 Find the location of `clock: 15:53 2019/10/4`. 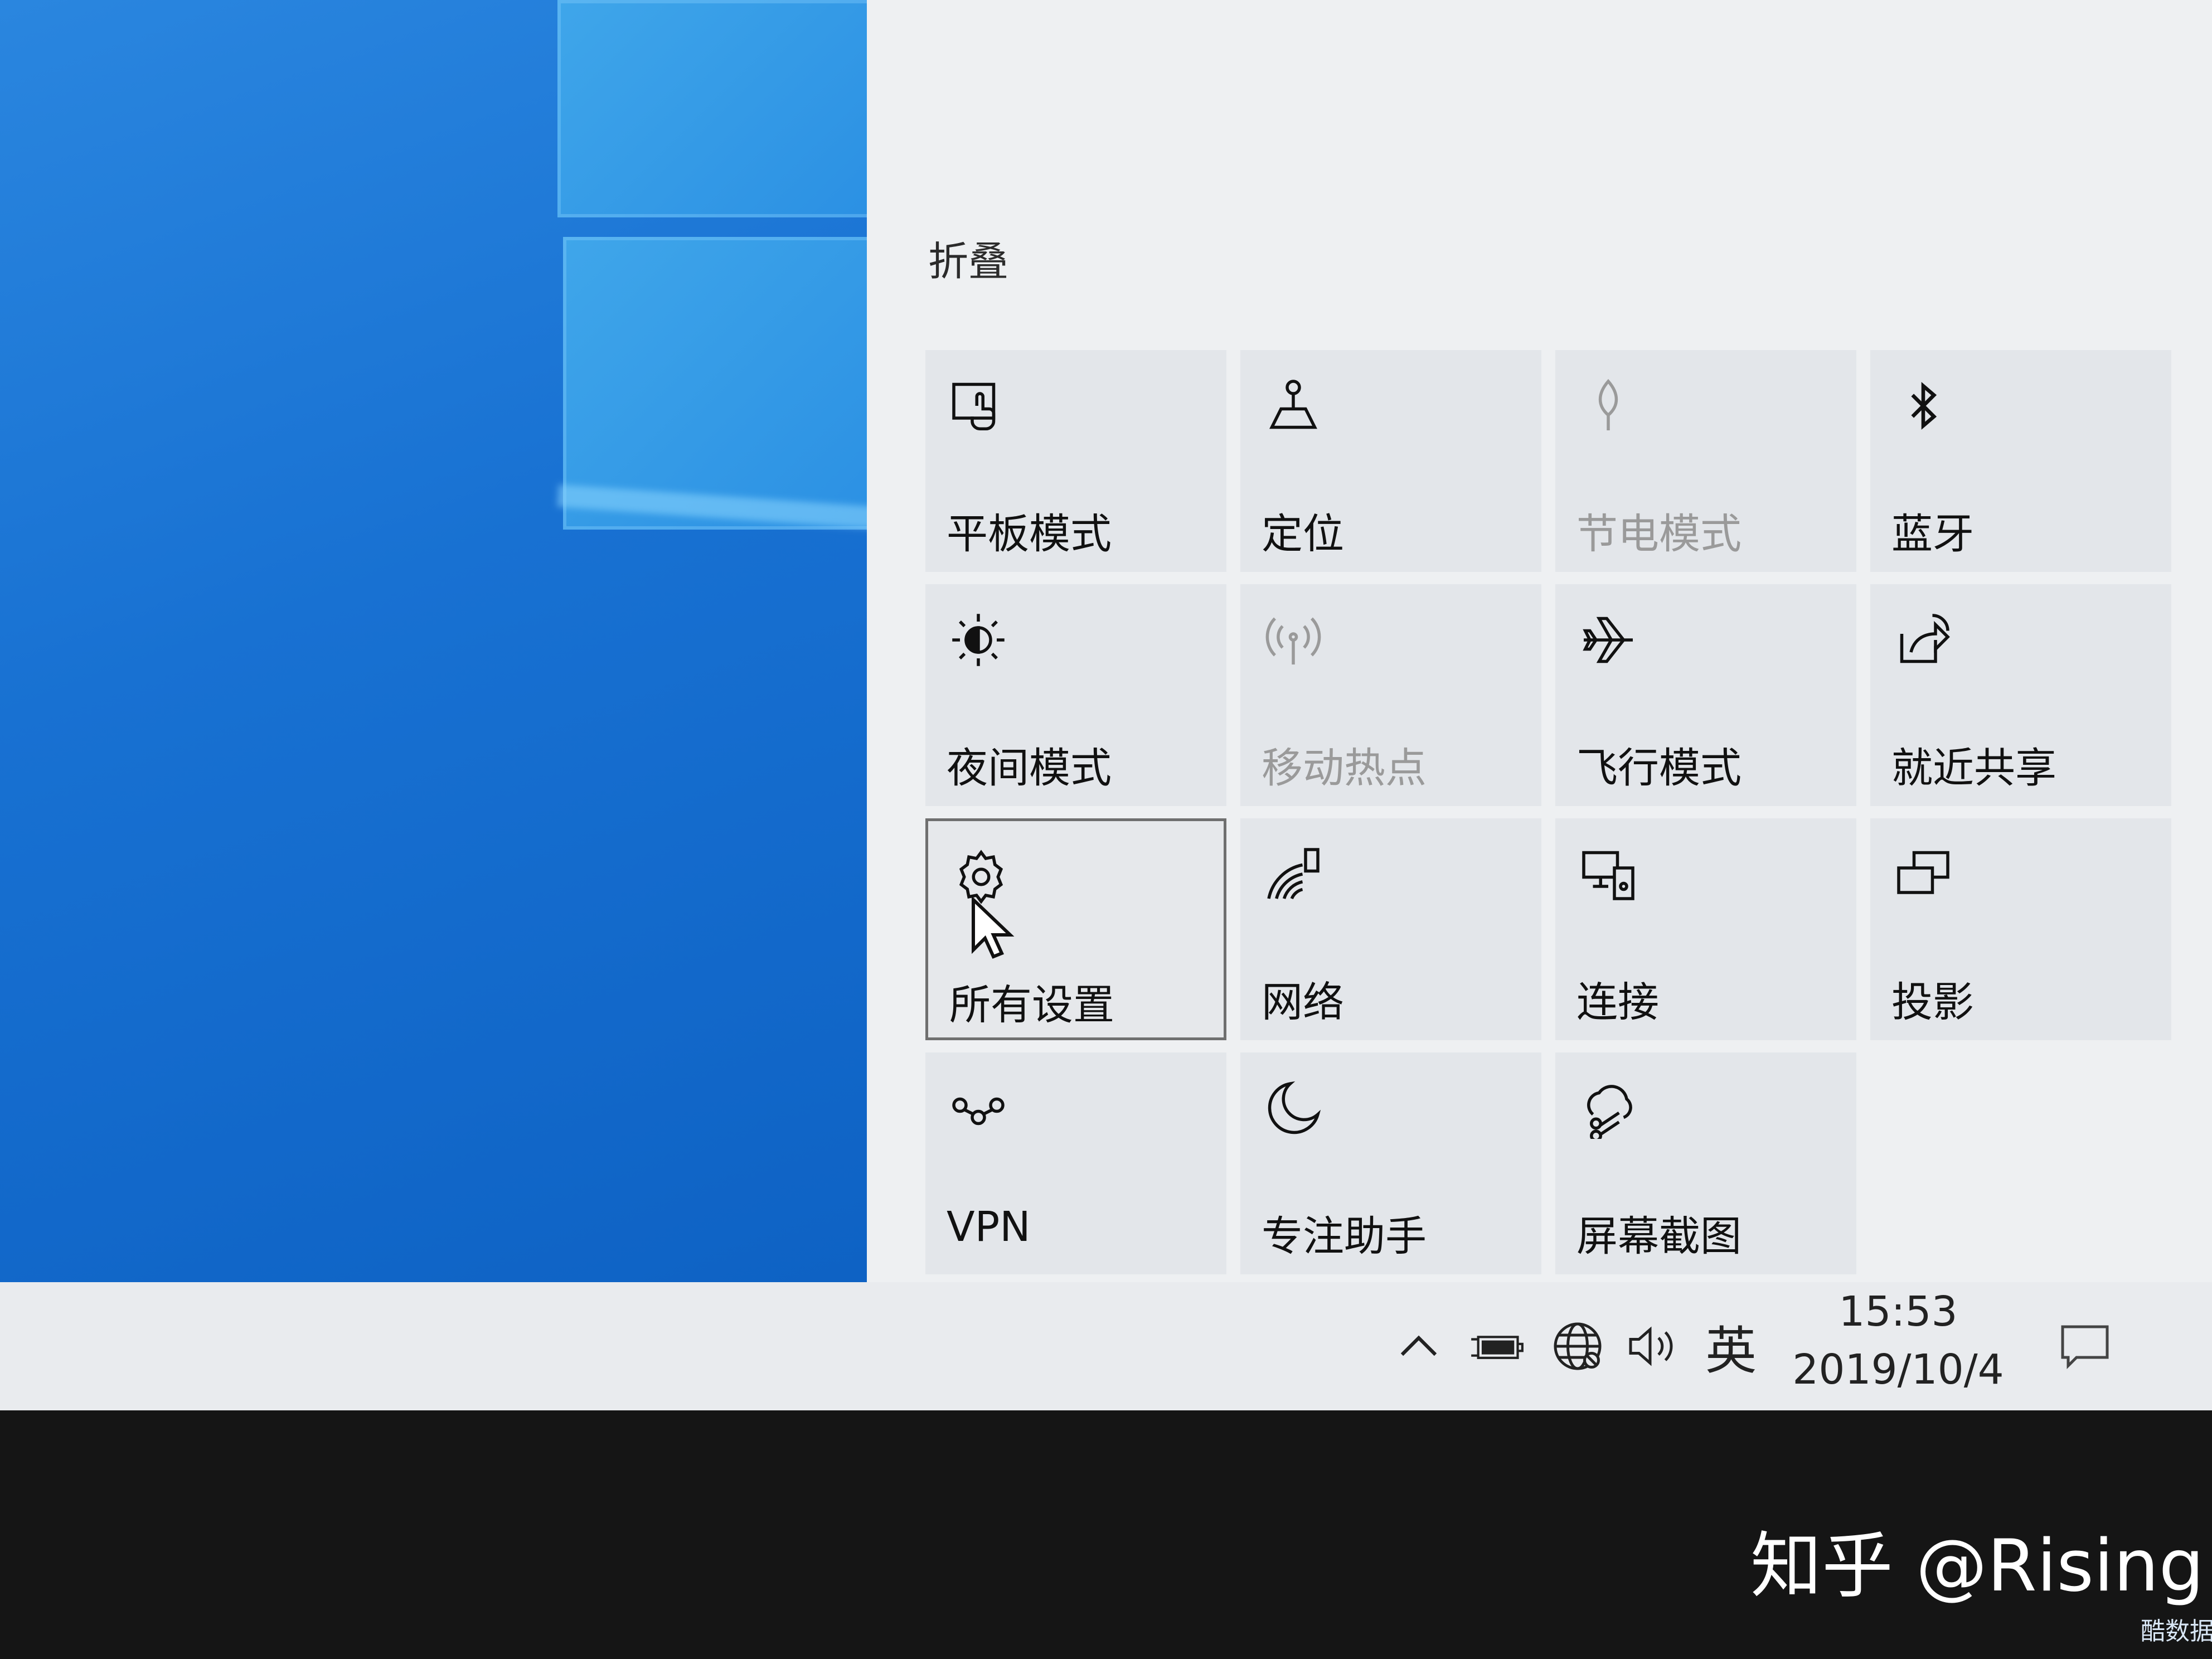

clock: 15:53 2019/10/4 is located at coordinates (1898, 1346).